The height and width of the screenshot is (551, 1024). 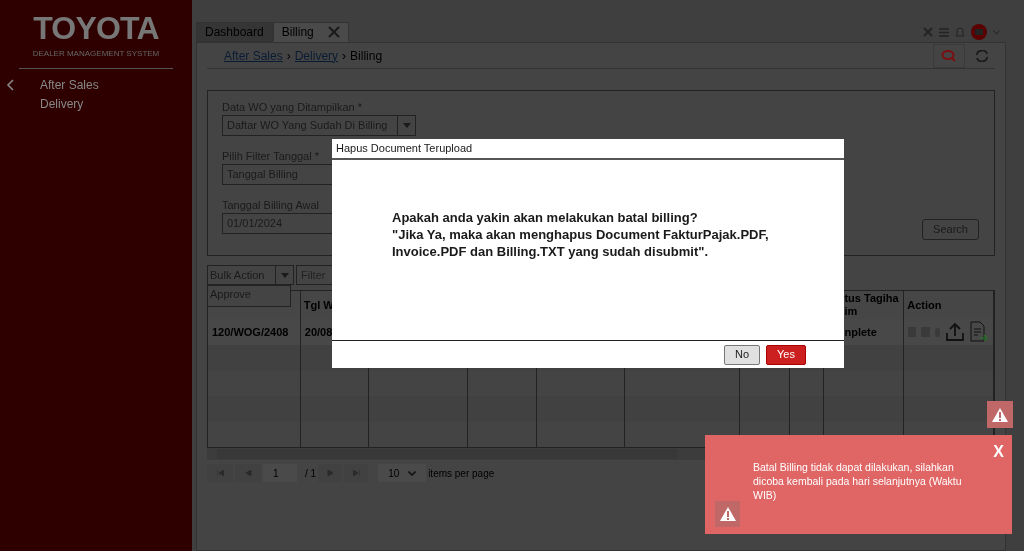 I want to click on file-export-icon, so click(x=979, y=332).